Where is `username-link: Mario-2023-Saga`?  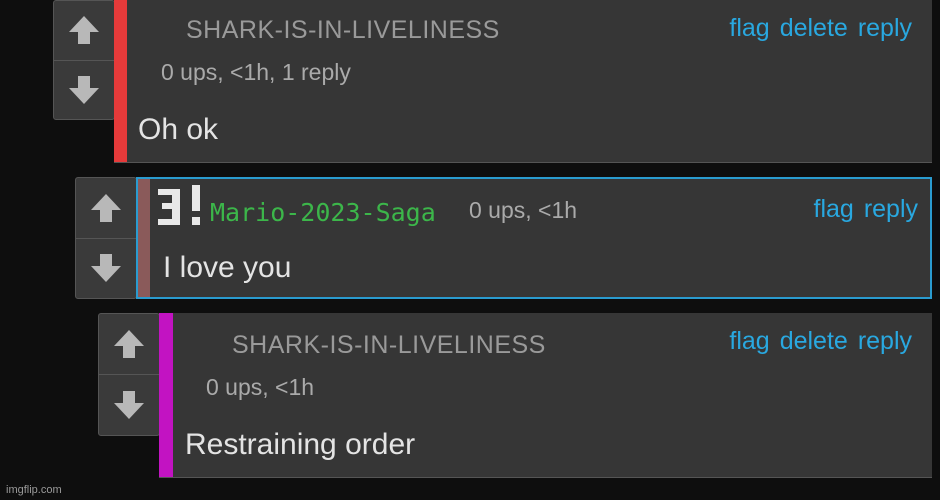
username-link: Mario-2023-Saga is located at coordinates (323, 212).